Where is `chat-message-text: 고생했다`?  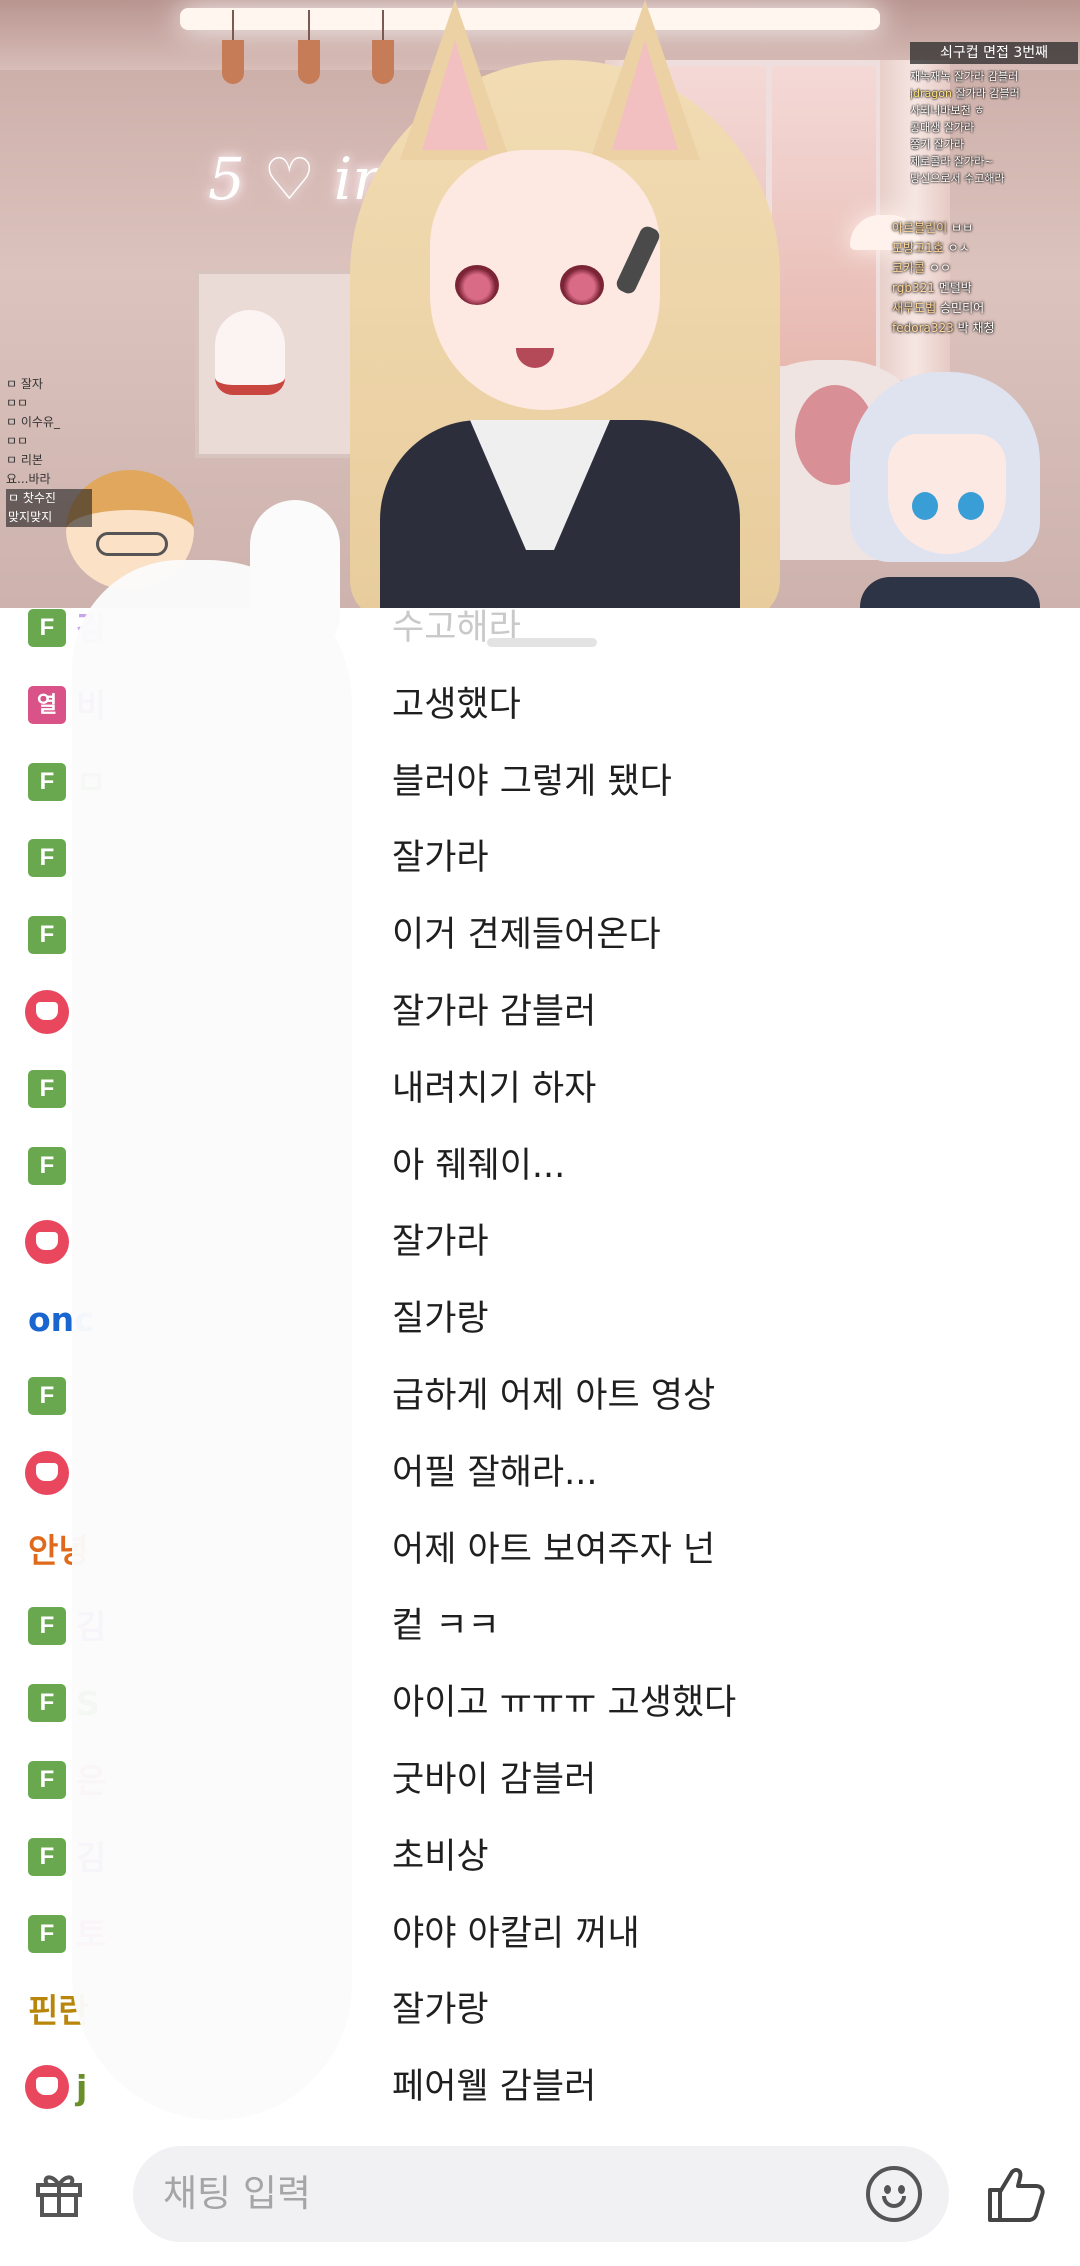
chat-message-text: 고생했다 is located at coordinates (456, 705).